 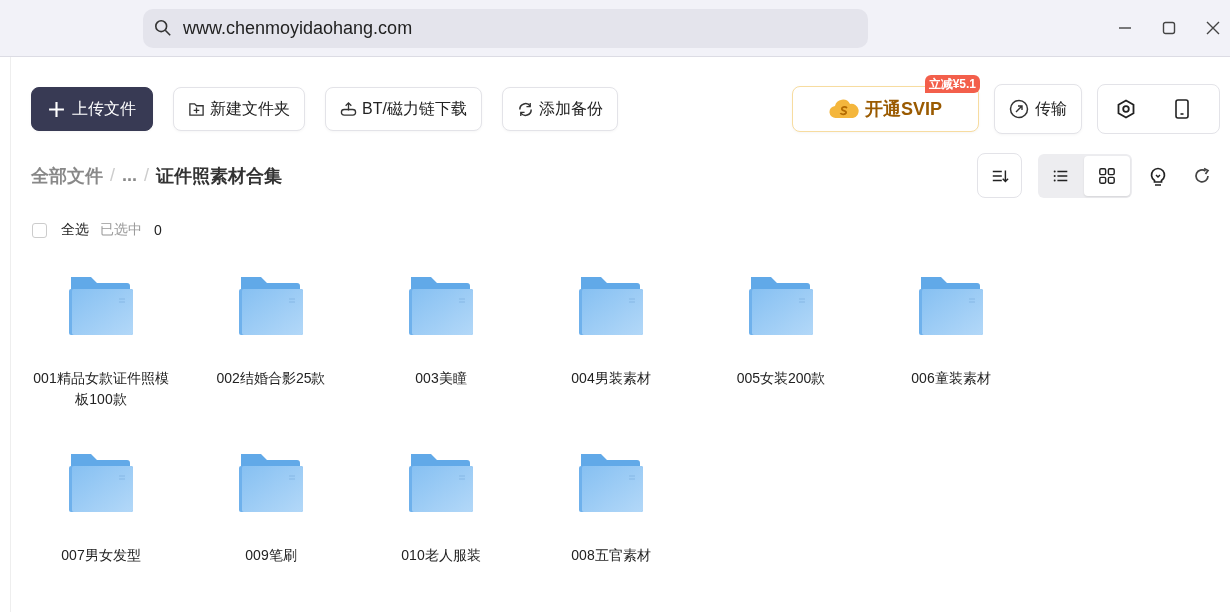 What do you see at coordinates (271, 555) in the screenshot?
I see `folder-name: 009笔刷` at bounding box center [271, 555].